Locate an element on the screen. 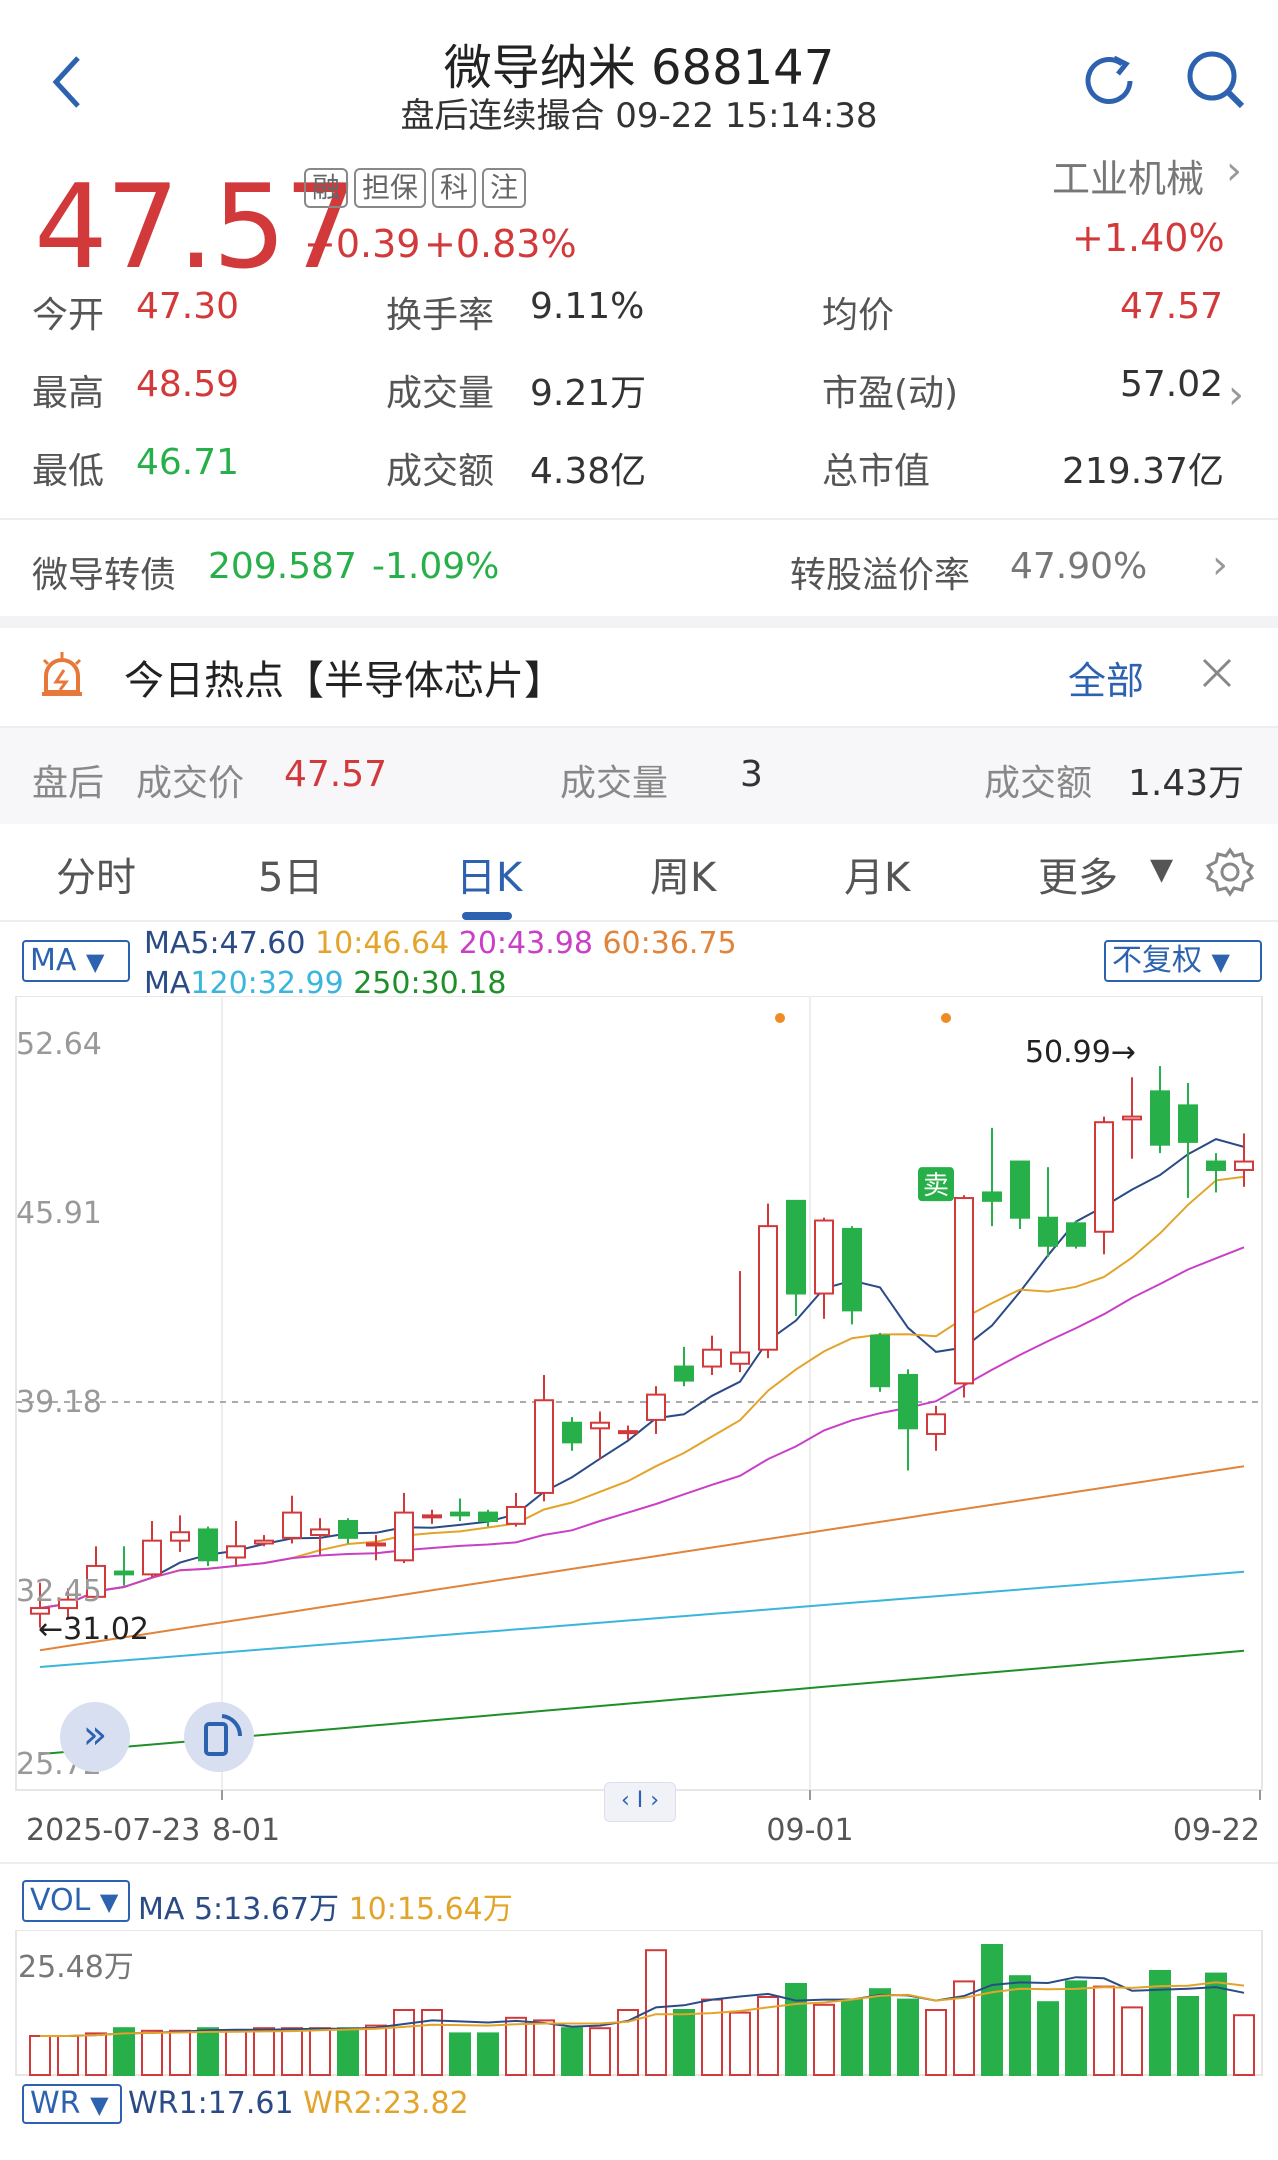 The image size is (1278, 2160). pan-handle: ‹ I › is located at coordinates (640, 1802).